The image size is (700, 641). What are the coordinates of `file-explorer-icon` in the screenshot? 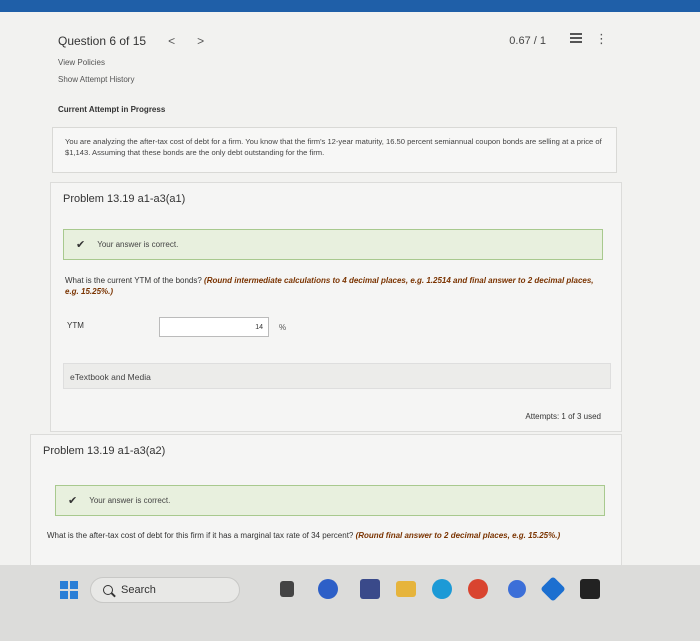 It's located at (287, 589).